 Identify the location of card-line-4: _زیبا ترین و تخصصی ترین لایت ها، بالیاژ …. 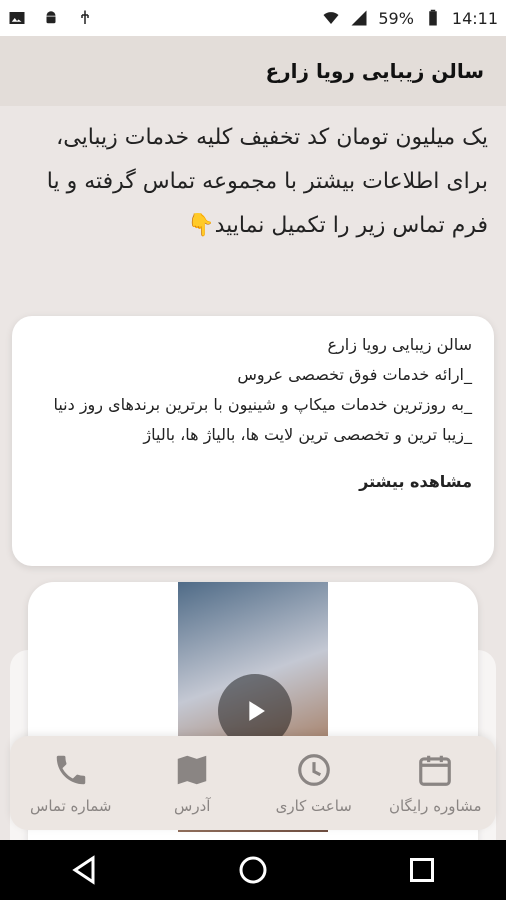
(307, 434).